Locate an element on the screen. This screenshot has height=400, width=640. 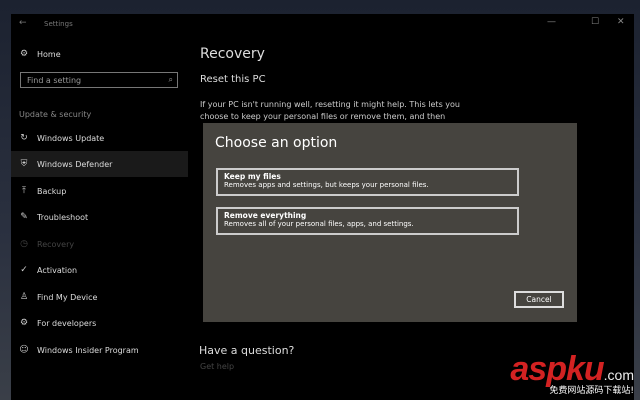
sidebar-item-backup: ⤒ Backup is located at coordinates (99, 191).